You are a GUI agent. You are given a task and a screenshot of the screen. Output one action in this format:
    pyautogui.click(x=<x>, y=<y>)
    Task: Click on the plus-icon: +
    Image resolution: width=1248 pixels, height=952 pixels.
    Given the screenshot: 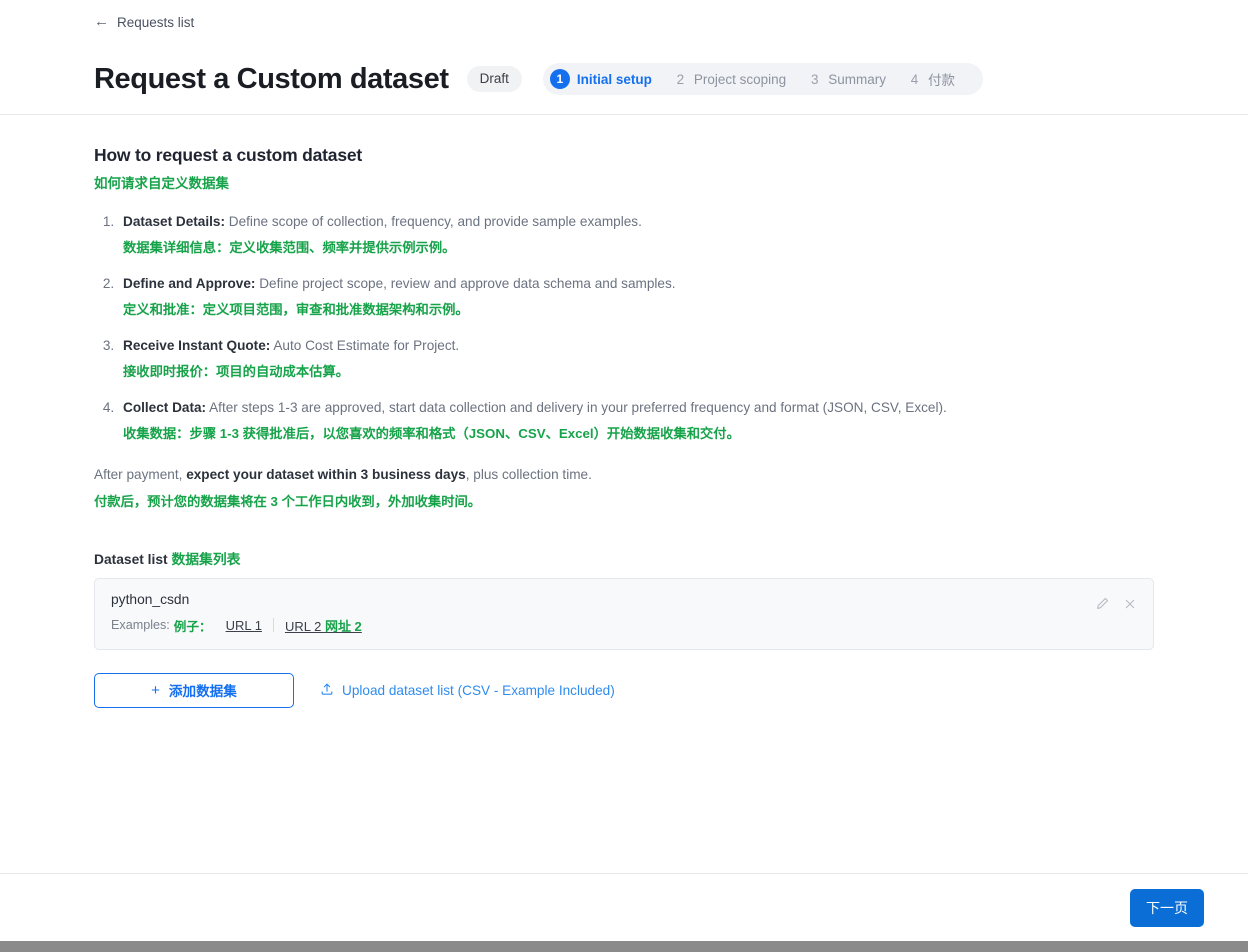 What is the action you would take?
    pyautogui.click(x=155, y=690)
    